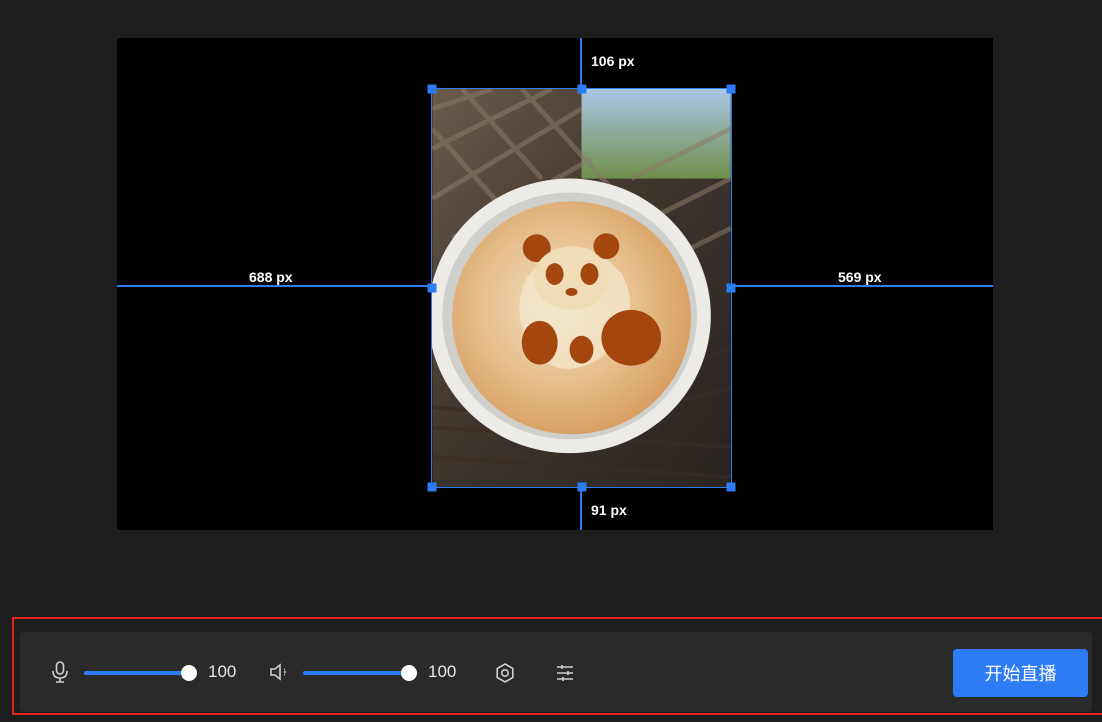  I want to click on resize-handle-top-left, so click(432, 89).